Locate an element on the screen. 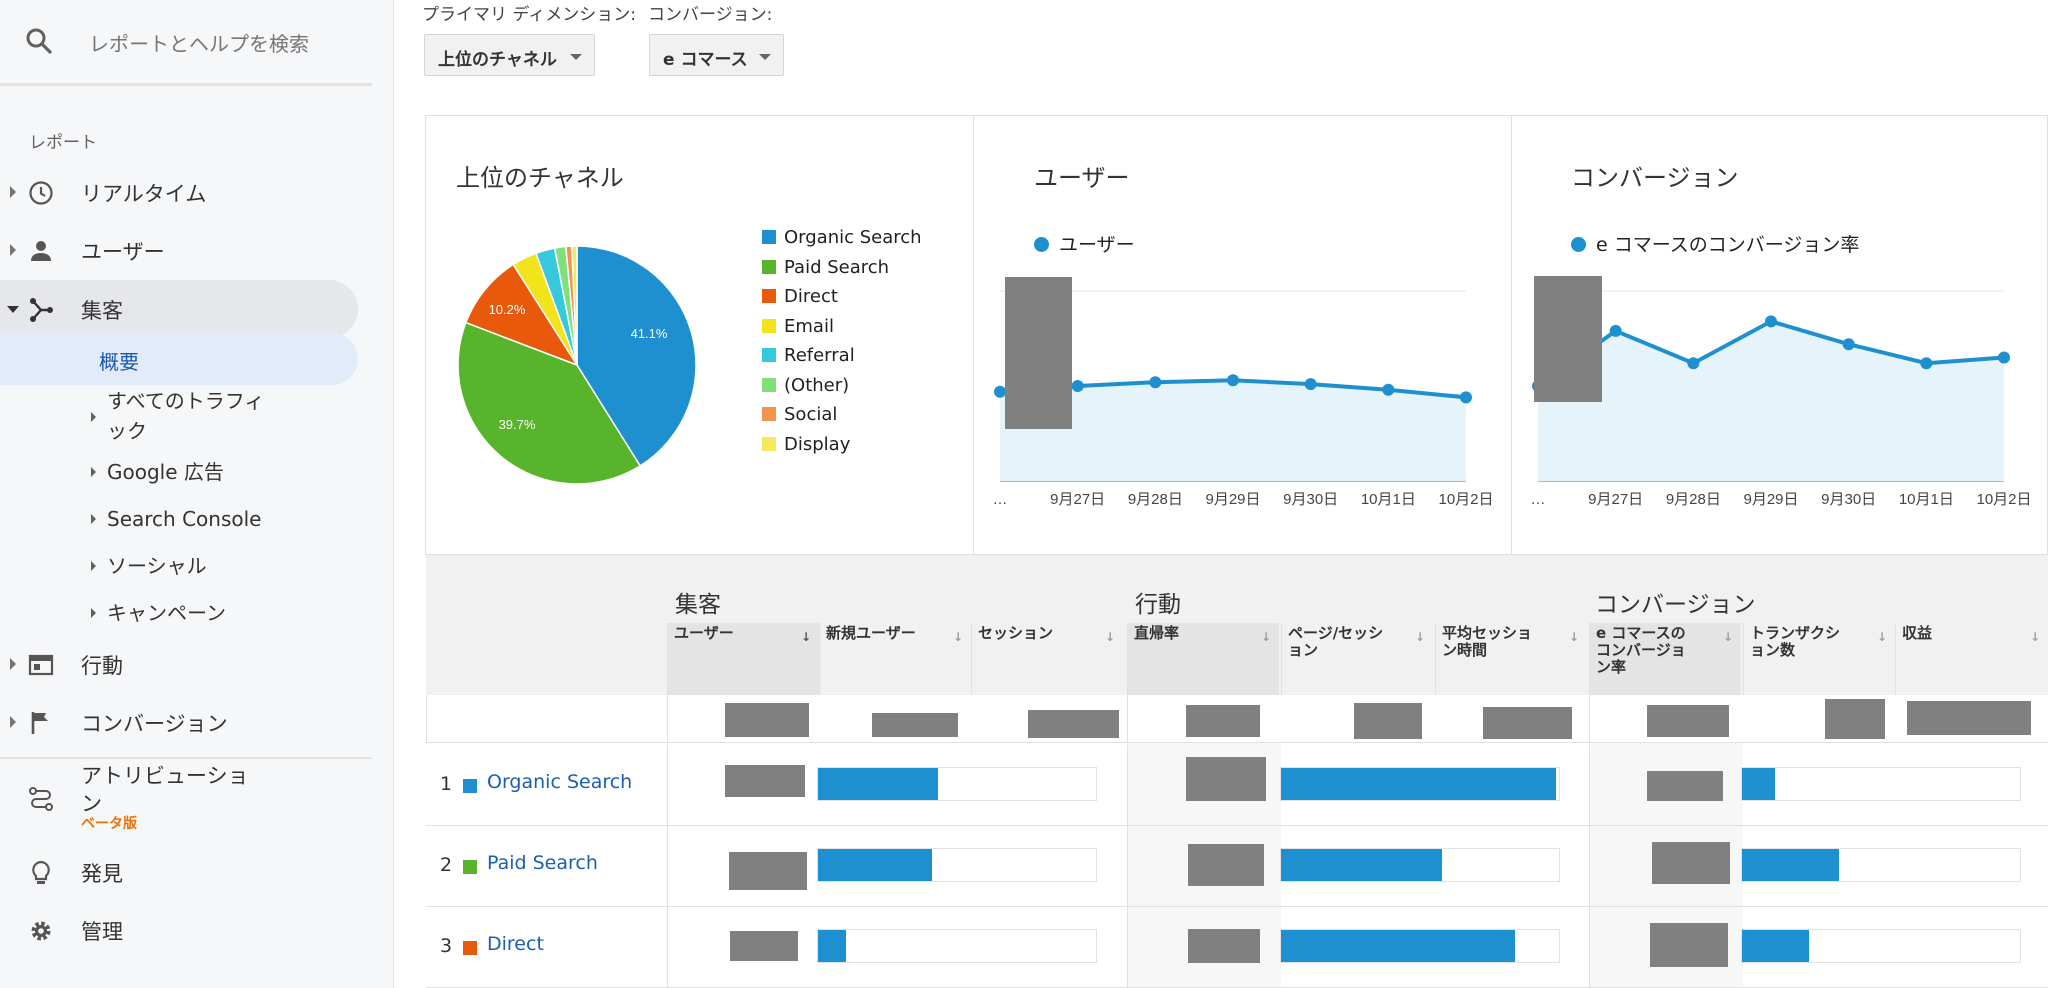 This screenshot has width=2048, height=988. x-tick-label: 9月27日 is located at coordinates (1077, 499).